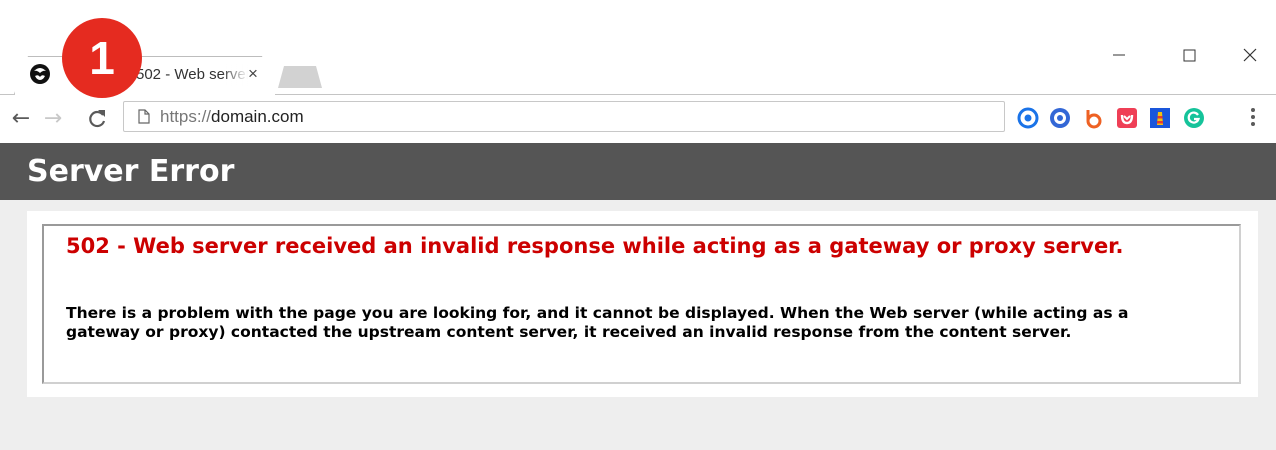 Image resolution: width=1276 pixels, height=450 pixels. I want to click on page-title: Server Error, so click(131, 171).